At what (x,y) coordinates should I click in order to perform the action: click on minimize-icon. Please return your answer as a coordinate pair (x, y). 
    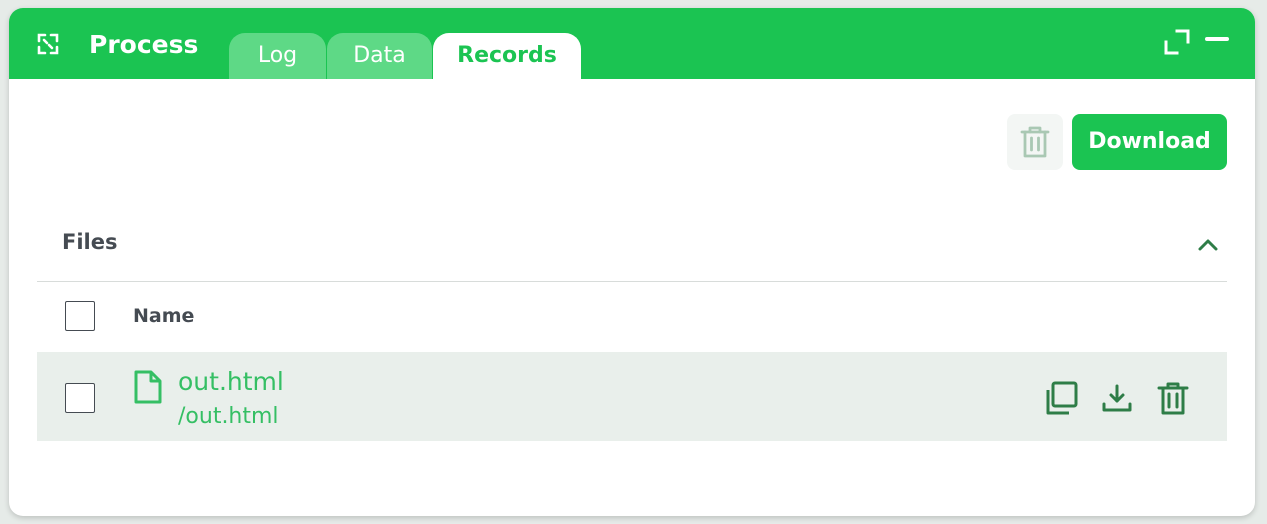
    Looking at the image, I should click on (1217, 42).